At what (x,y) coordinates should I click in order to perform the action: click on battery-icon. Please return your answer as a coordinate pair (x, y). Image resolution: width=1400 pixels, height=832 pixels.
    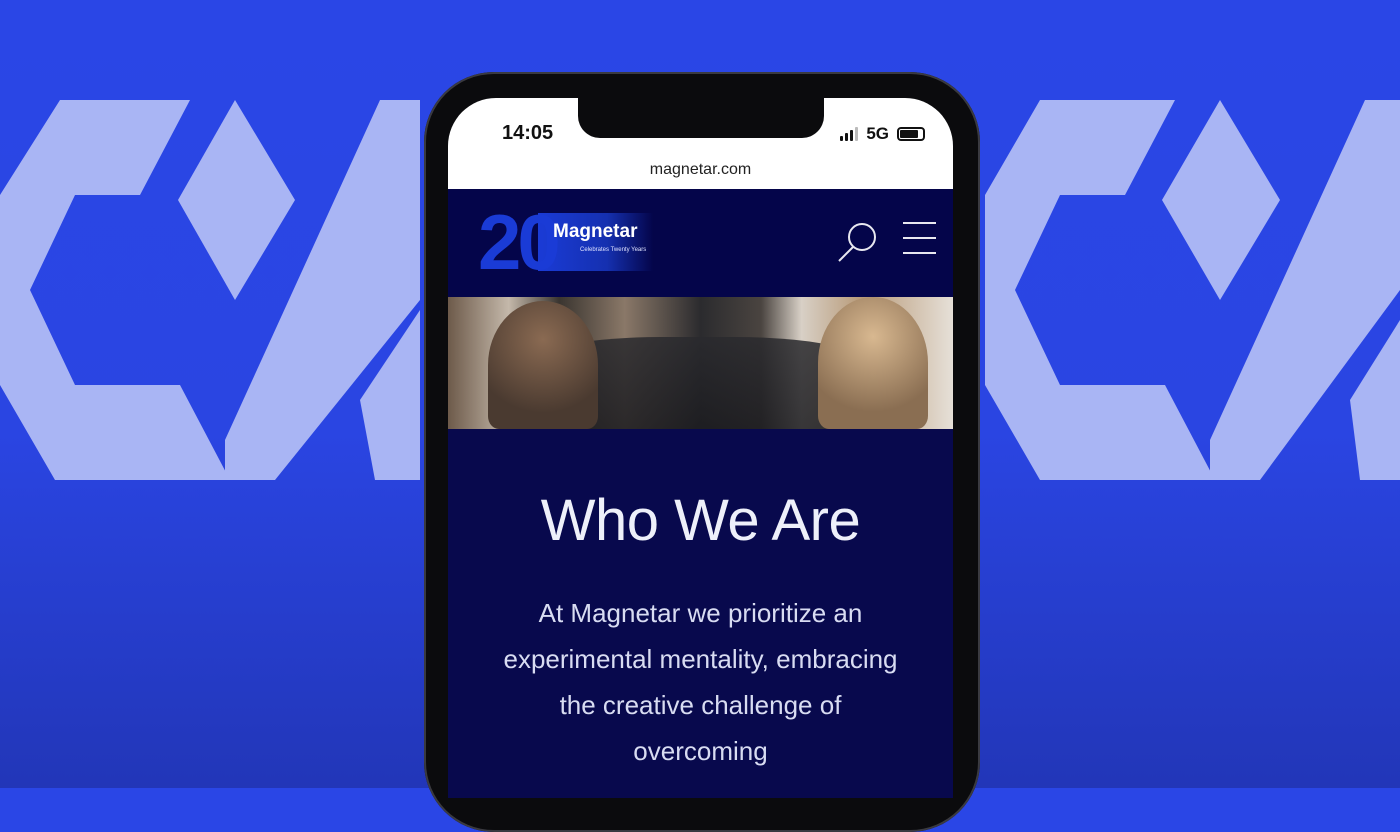
    Looking at the image, I should click on (911, 134).